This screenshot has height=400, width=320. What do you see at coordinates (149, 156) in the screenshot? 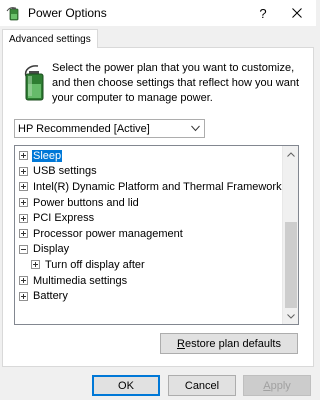
I see `tree-item: Sleep` at bounding box center [149, 156].